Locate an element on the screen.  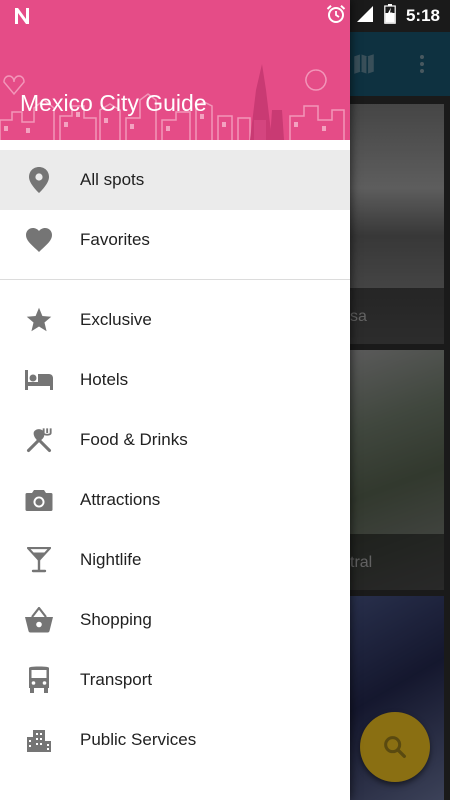
status-bar: 5:18 is located at coordinates (225, 16).